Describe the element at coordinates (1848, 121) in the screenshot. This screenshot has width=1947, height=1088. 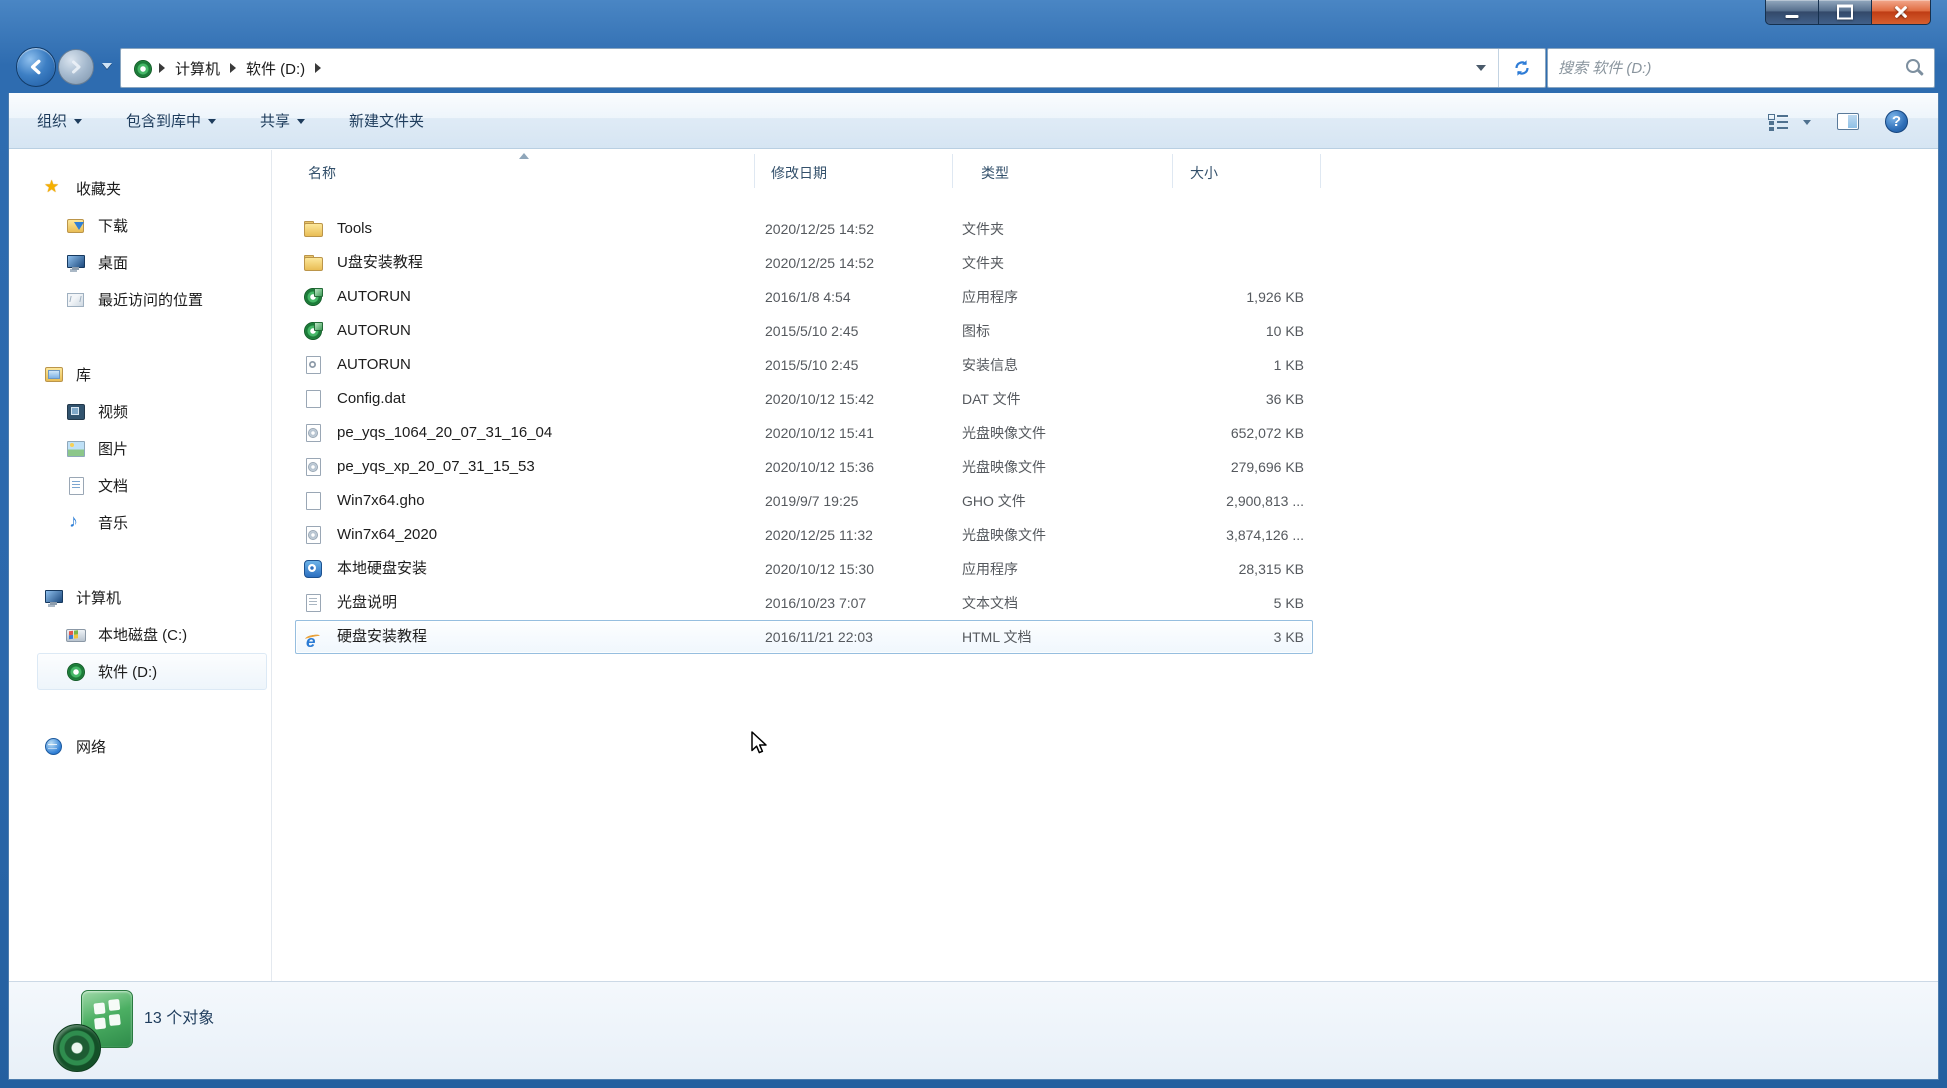
I see `preview-pane-icon` at that location.